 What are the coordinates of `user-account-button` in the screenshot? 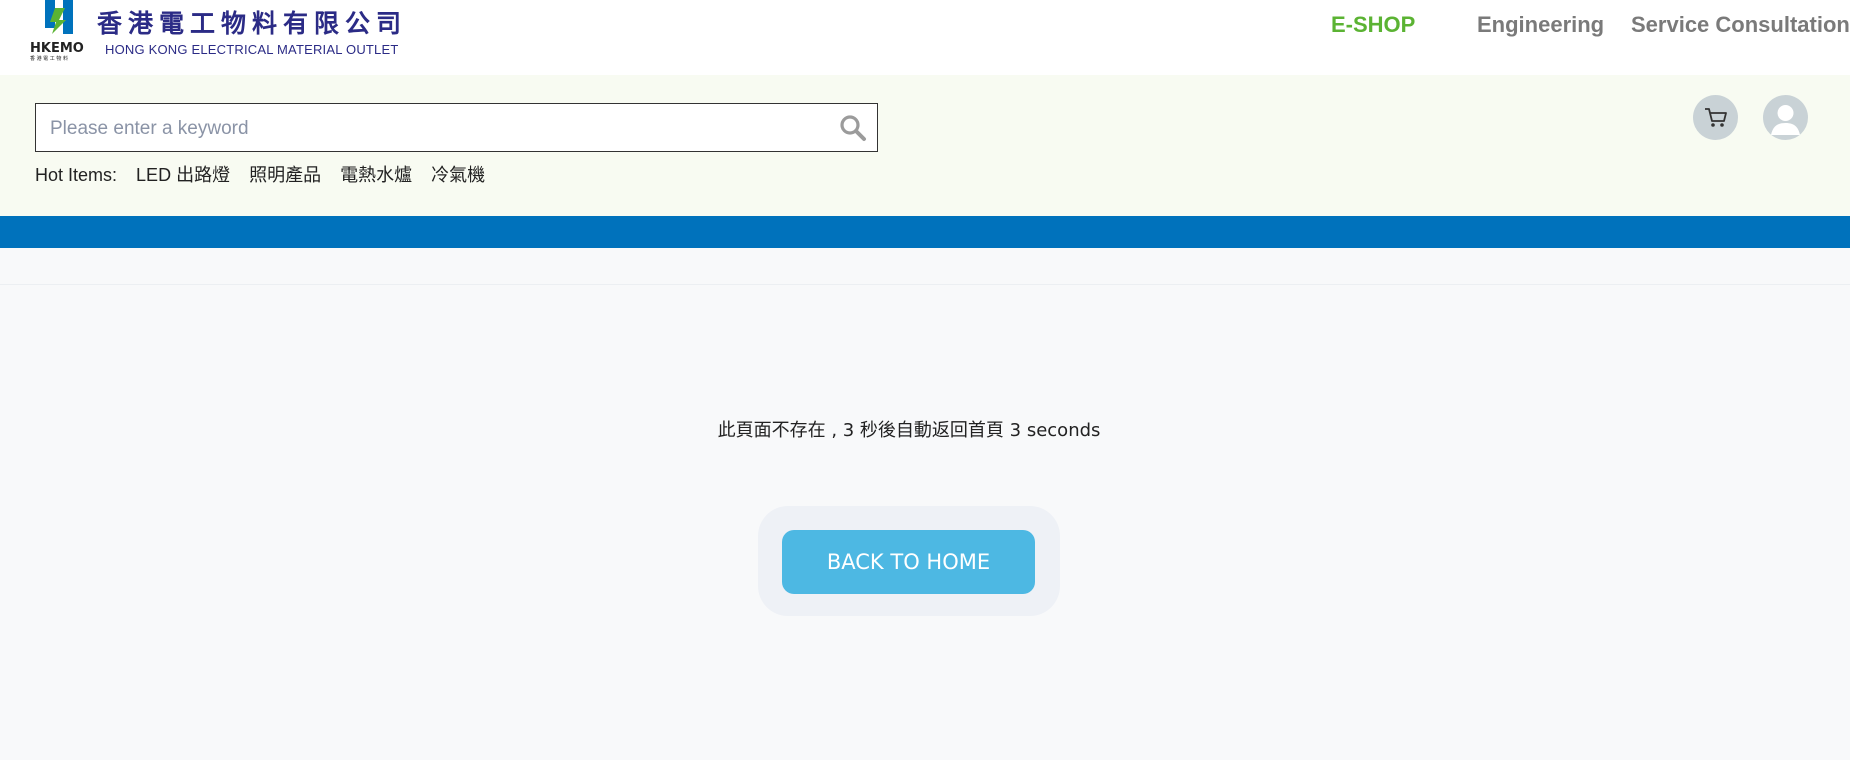 It's located at (1785, 117).